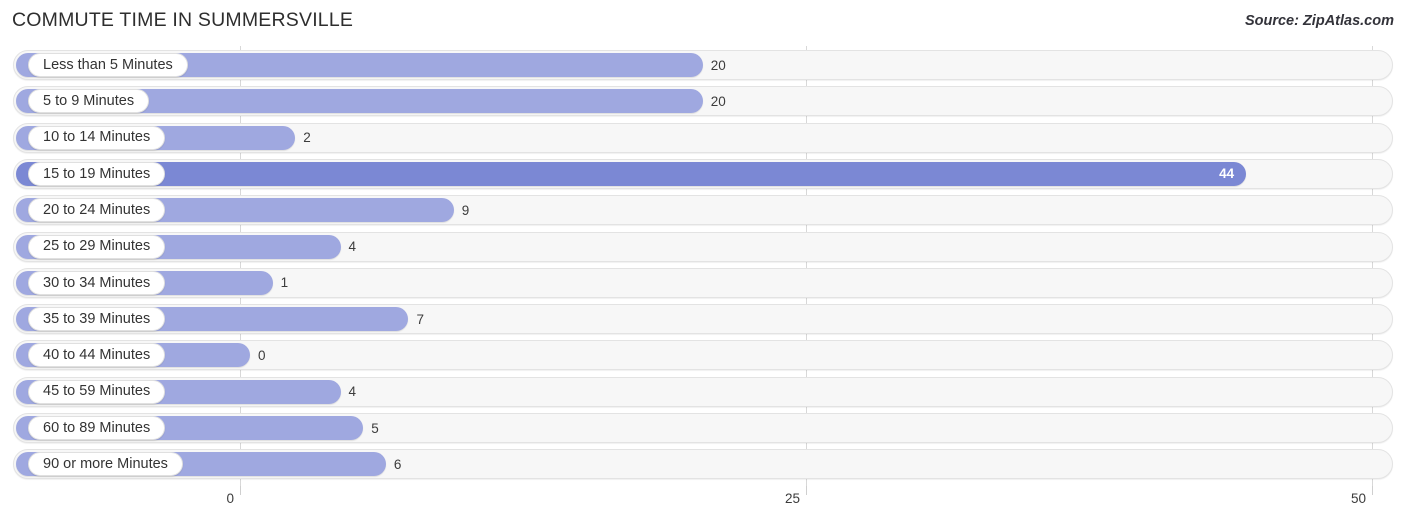  What do you see at coordinates (284, 283) in the screenshot?
I see `value-label: 1` at bounding box center [284, 283].